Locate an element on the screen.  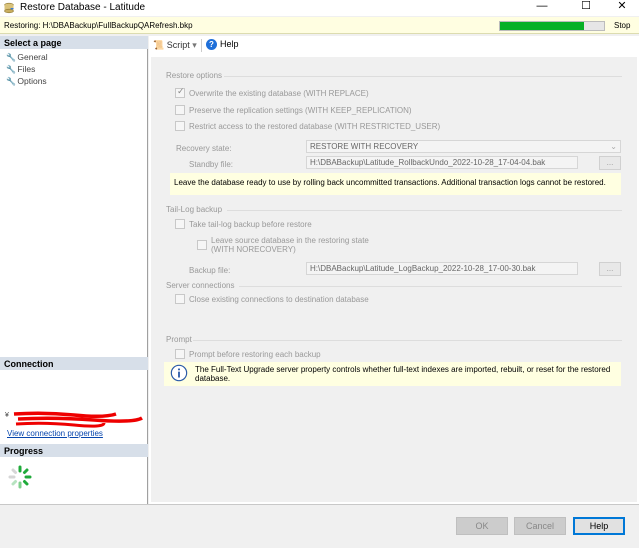
title-bar: Restore Database - Latitude — ☐ ✕ is located at coordinates (319, 8).